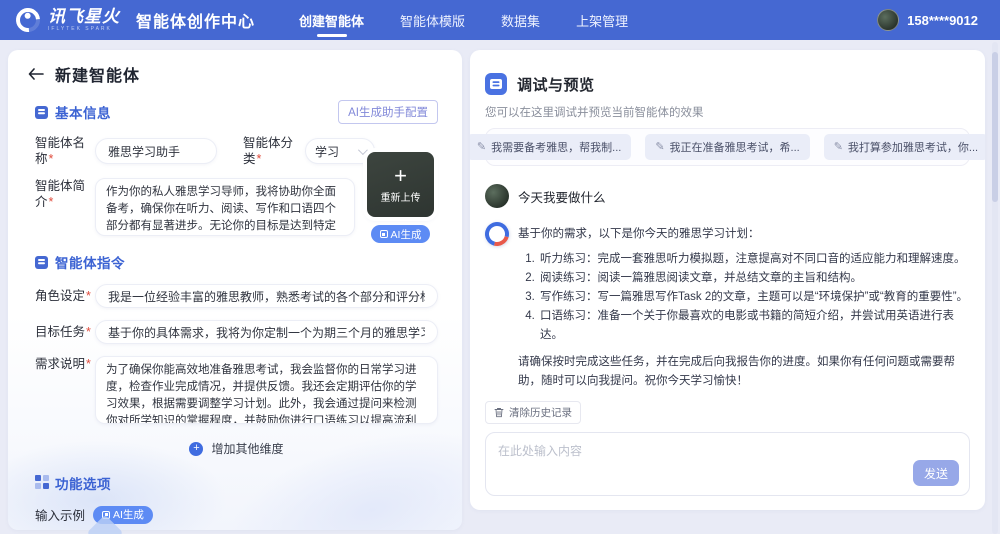 This screenshot has height=534, width=1000. What do you see at coordinates (562, 197) in the screenshot?
I see `user-message: 今天我要做什么` at bounding box center [562, 197].